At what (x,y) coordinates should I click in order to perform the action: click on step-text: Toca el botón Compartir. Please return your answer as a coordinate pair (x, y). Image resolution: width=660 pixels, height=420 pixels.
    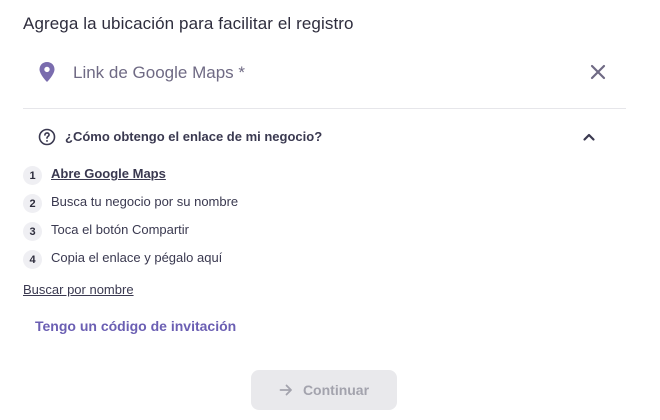
    Looking at the image, I should click on (120, 229).